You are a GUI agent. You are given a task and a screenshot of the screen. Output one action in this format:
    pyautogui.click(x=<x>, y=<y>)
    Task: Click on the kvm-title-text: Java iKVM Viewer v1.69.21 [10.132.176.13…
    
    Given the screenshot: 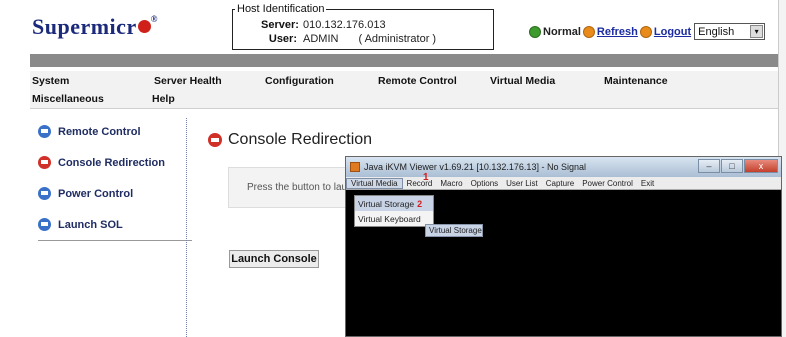 What is the action you would take?
    pyautogui.click(x=475, y=167)
    